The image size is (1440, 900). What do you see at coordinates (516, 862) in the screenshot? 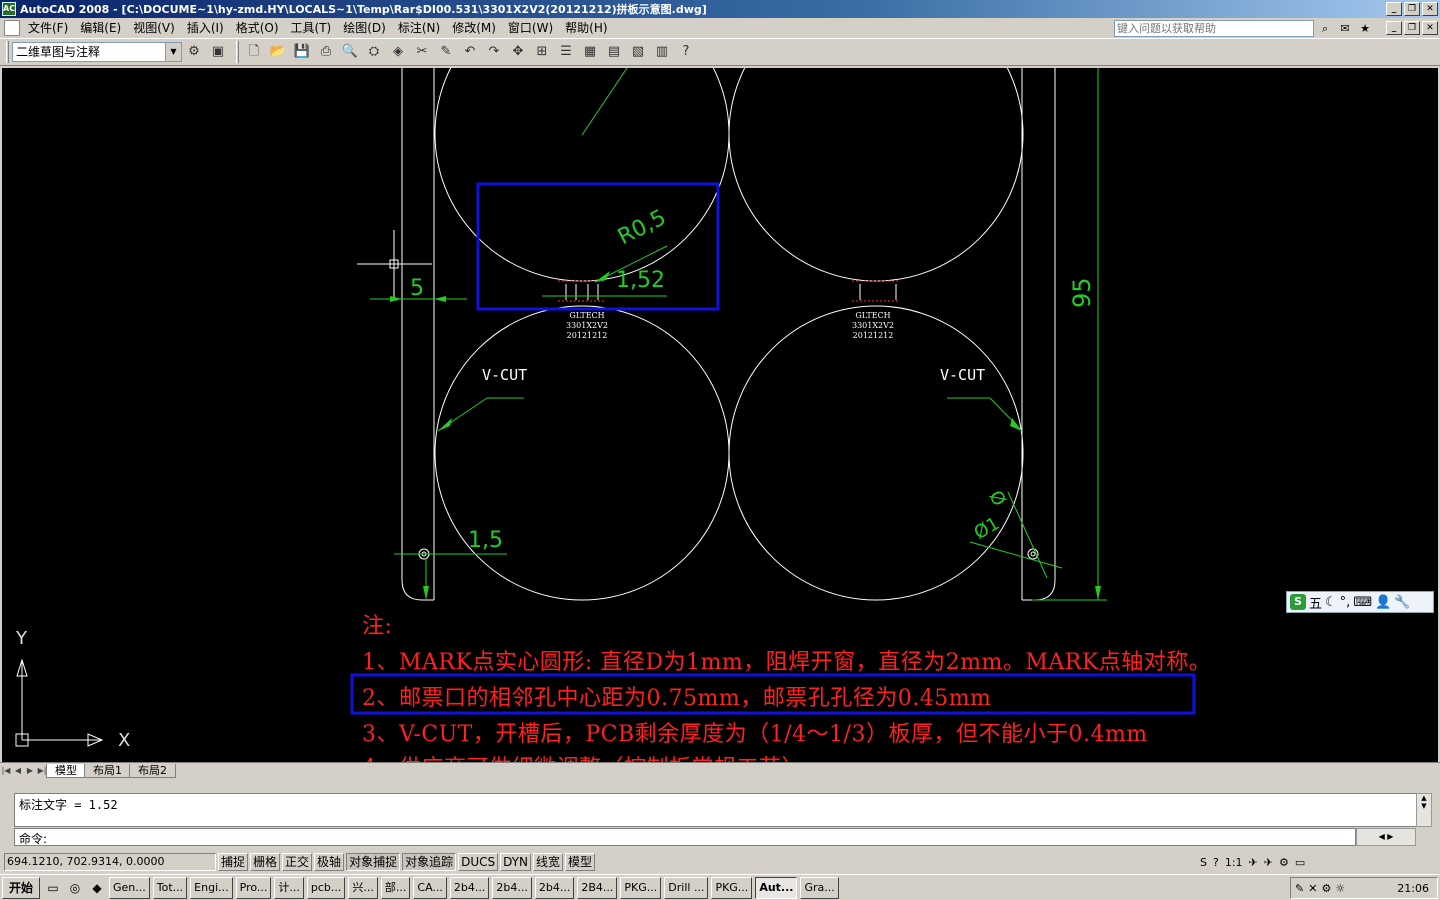
I see `dyn-toggle: DYN` at bounding box center [516, 862].